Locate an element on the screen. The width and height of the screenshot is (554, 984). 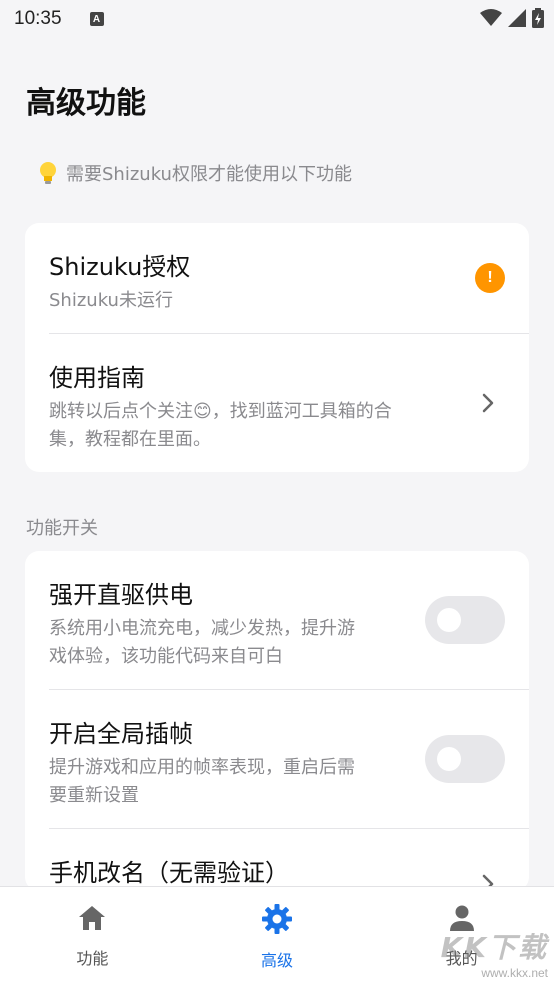
page-title: 高级功能 is located at coordinates (86, 103).